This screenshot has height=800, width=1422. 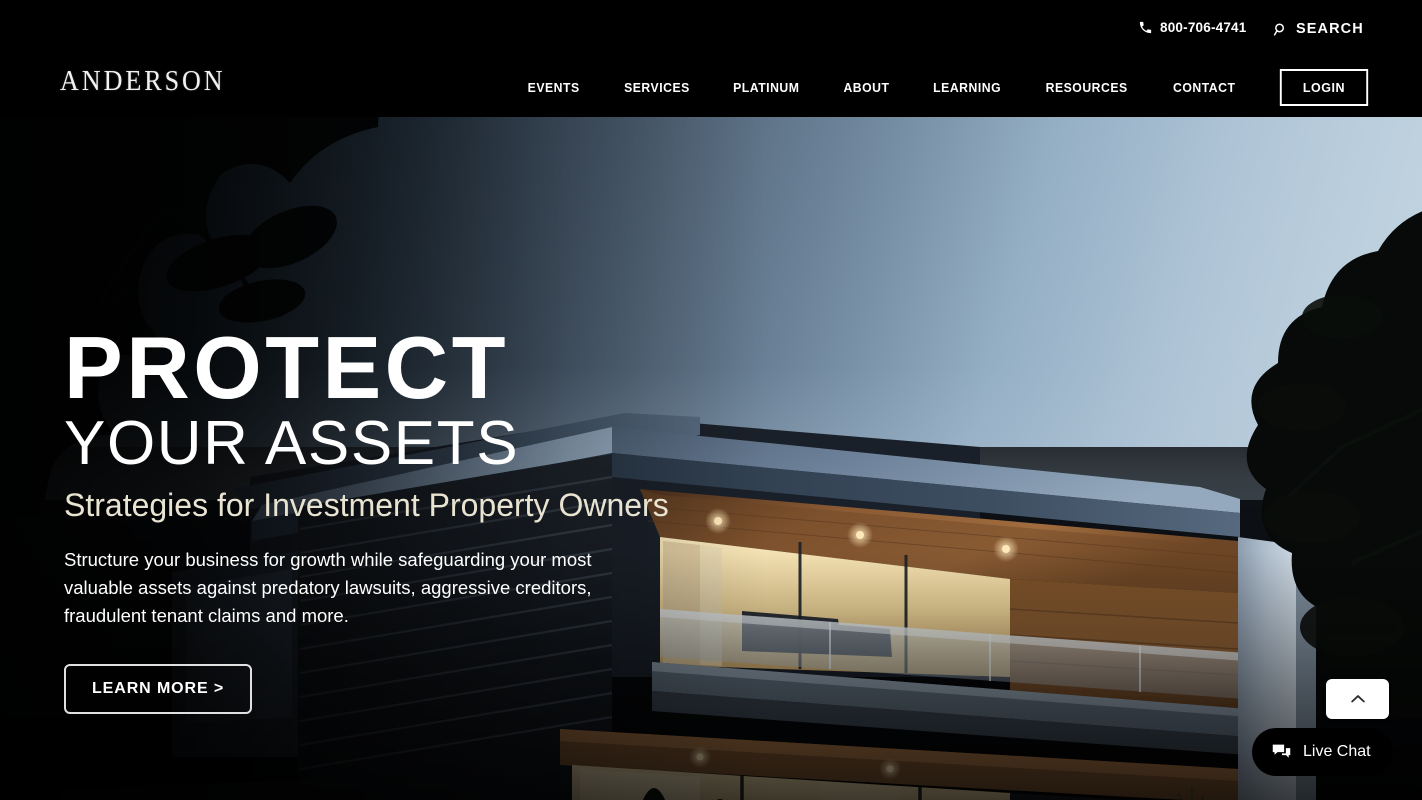 I want to click on nav-item-platinum: PLATINUM, so click(x=767, y=87).